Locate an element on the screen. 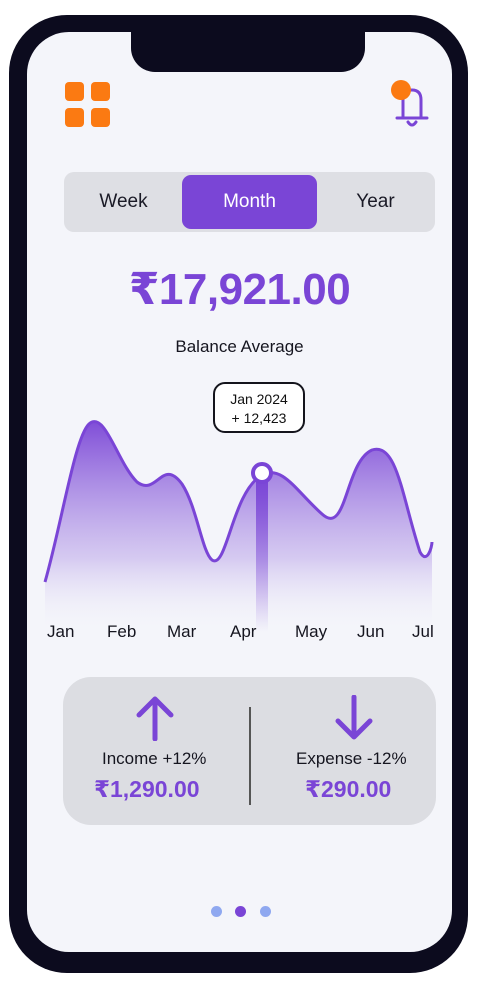 The width and height of the screenshot is (477, 986). arrow-up-icon is located at coordinates (155, 718).